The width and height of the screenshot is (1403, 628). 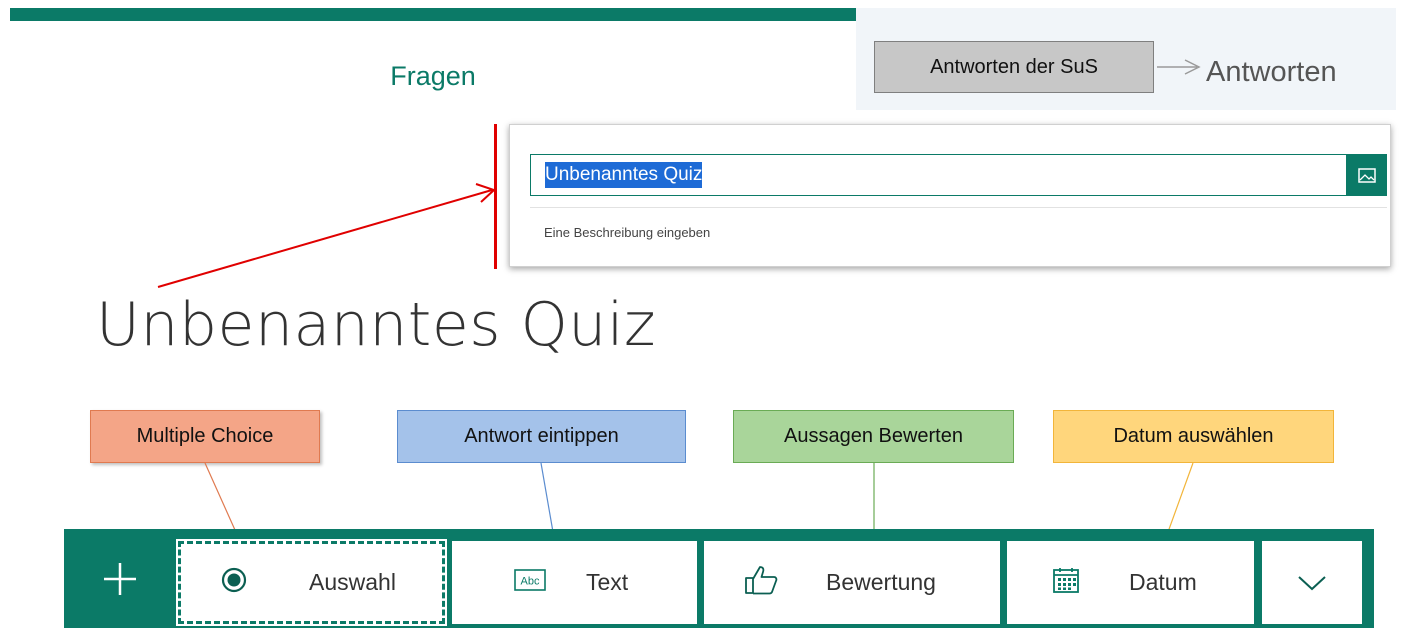 I want to click on image-icon, so click(x=1367, y=175).